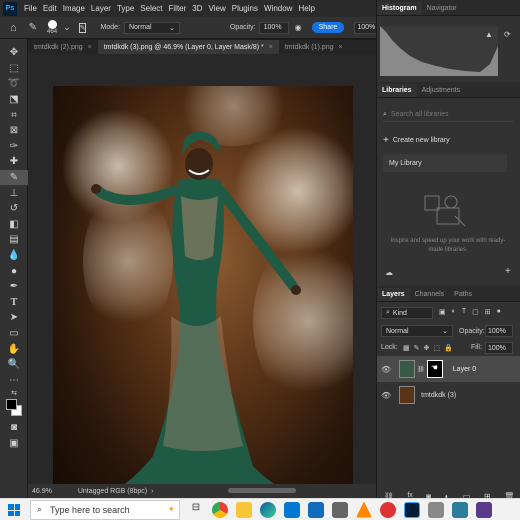 The width and height of the screenshot is (520, 520). What do you see at coordinates (399, 8) in the screenshot?
I see `tab-histogram: Histogram` at bounding box center [399, 8].